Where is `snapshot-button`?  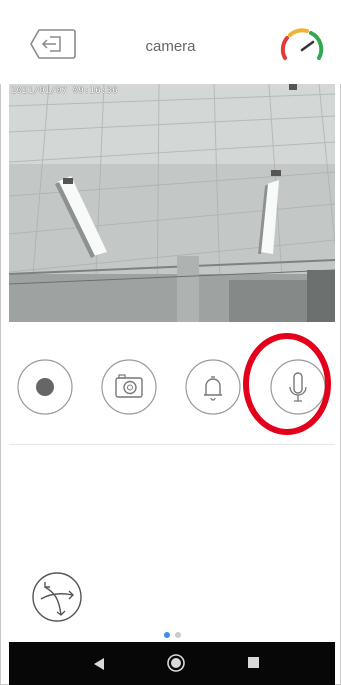 snapshot-button is located at coordinates (129, 387).